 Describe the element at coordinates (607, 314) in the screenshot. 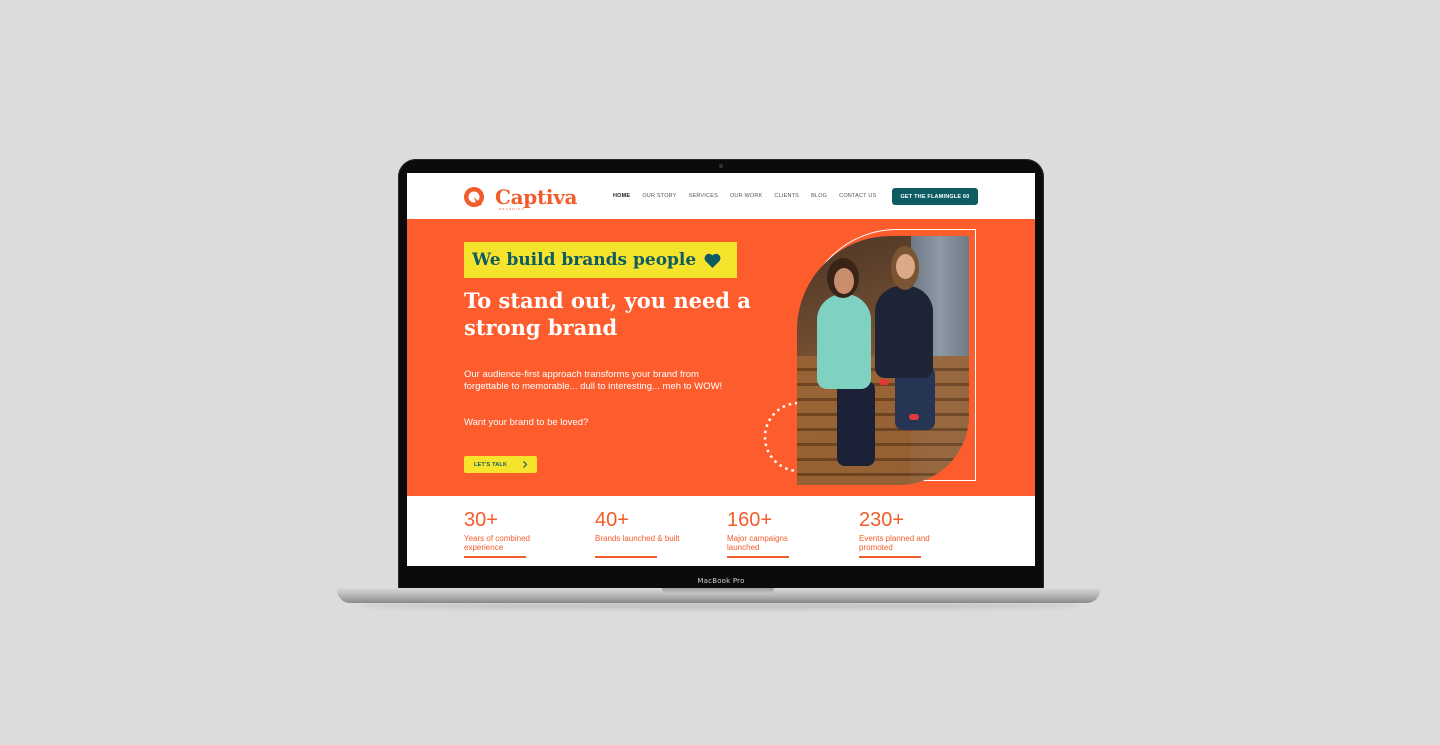

I see `hero-title: To stand out, you need a strong brand` at that location.